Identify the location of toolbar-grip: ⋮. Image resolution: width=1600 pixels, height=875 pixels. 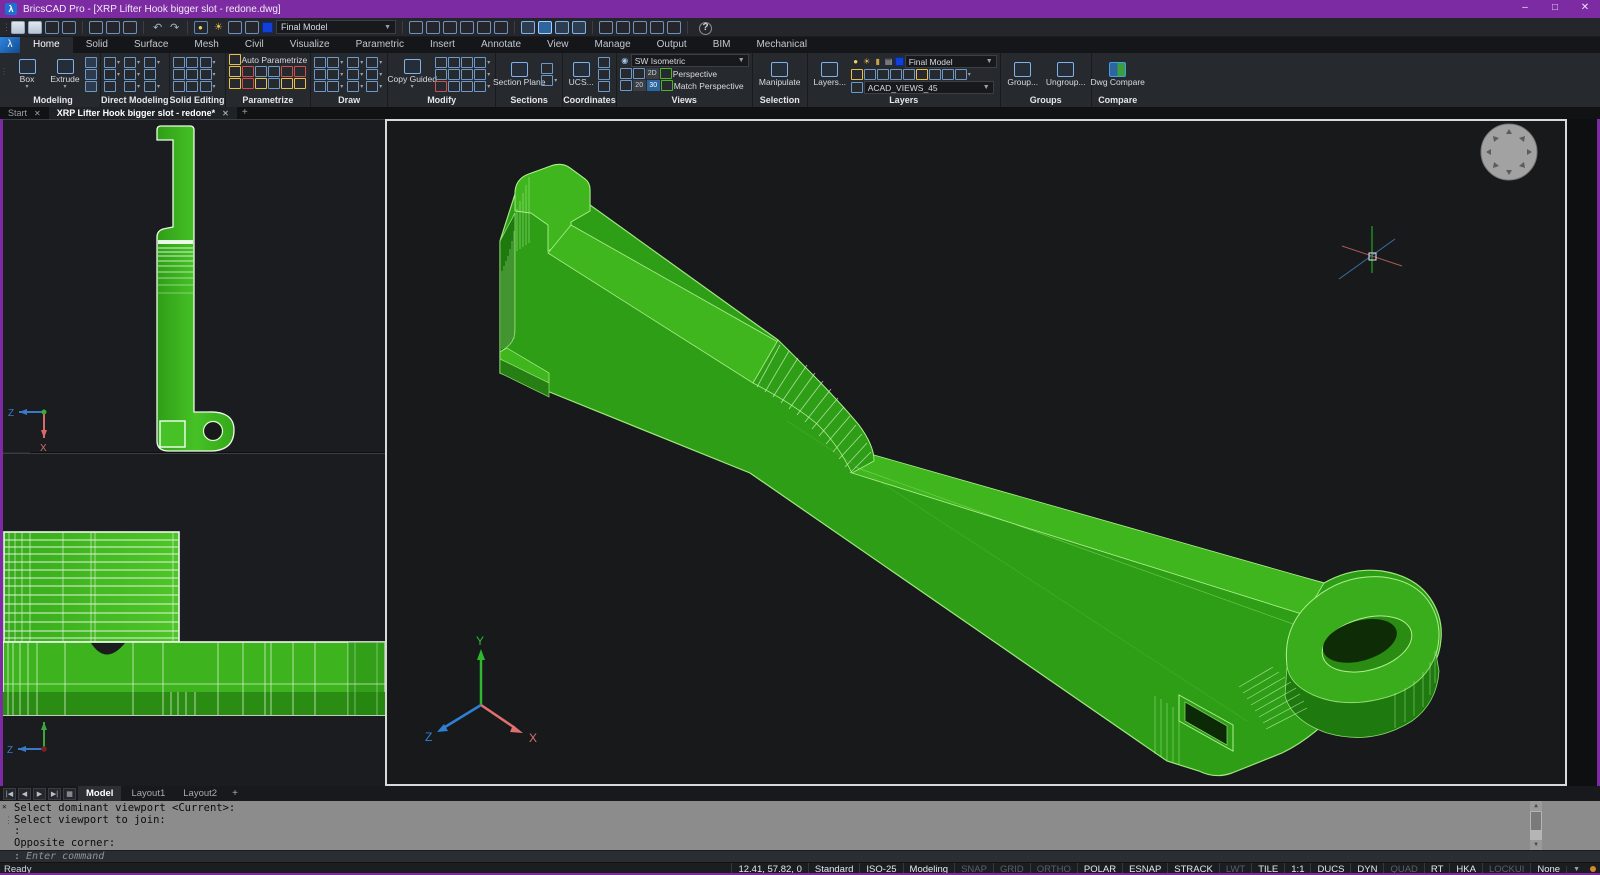
(6, 27).